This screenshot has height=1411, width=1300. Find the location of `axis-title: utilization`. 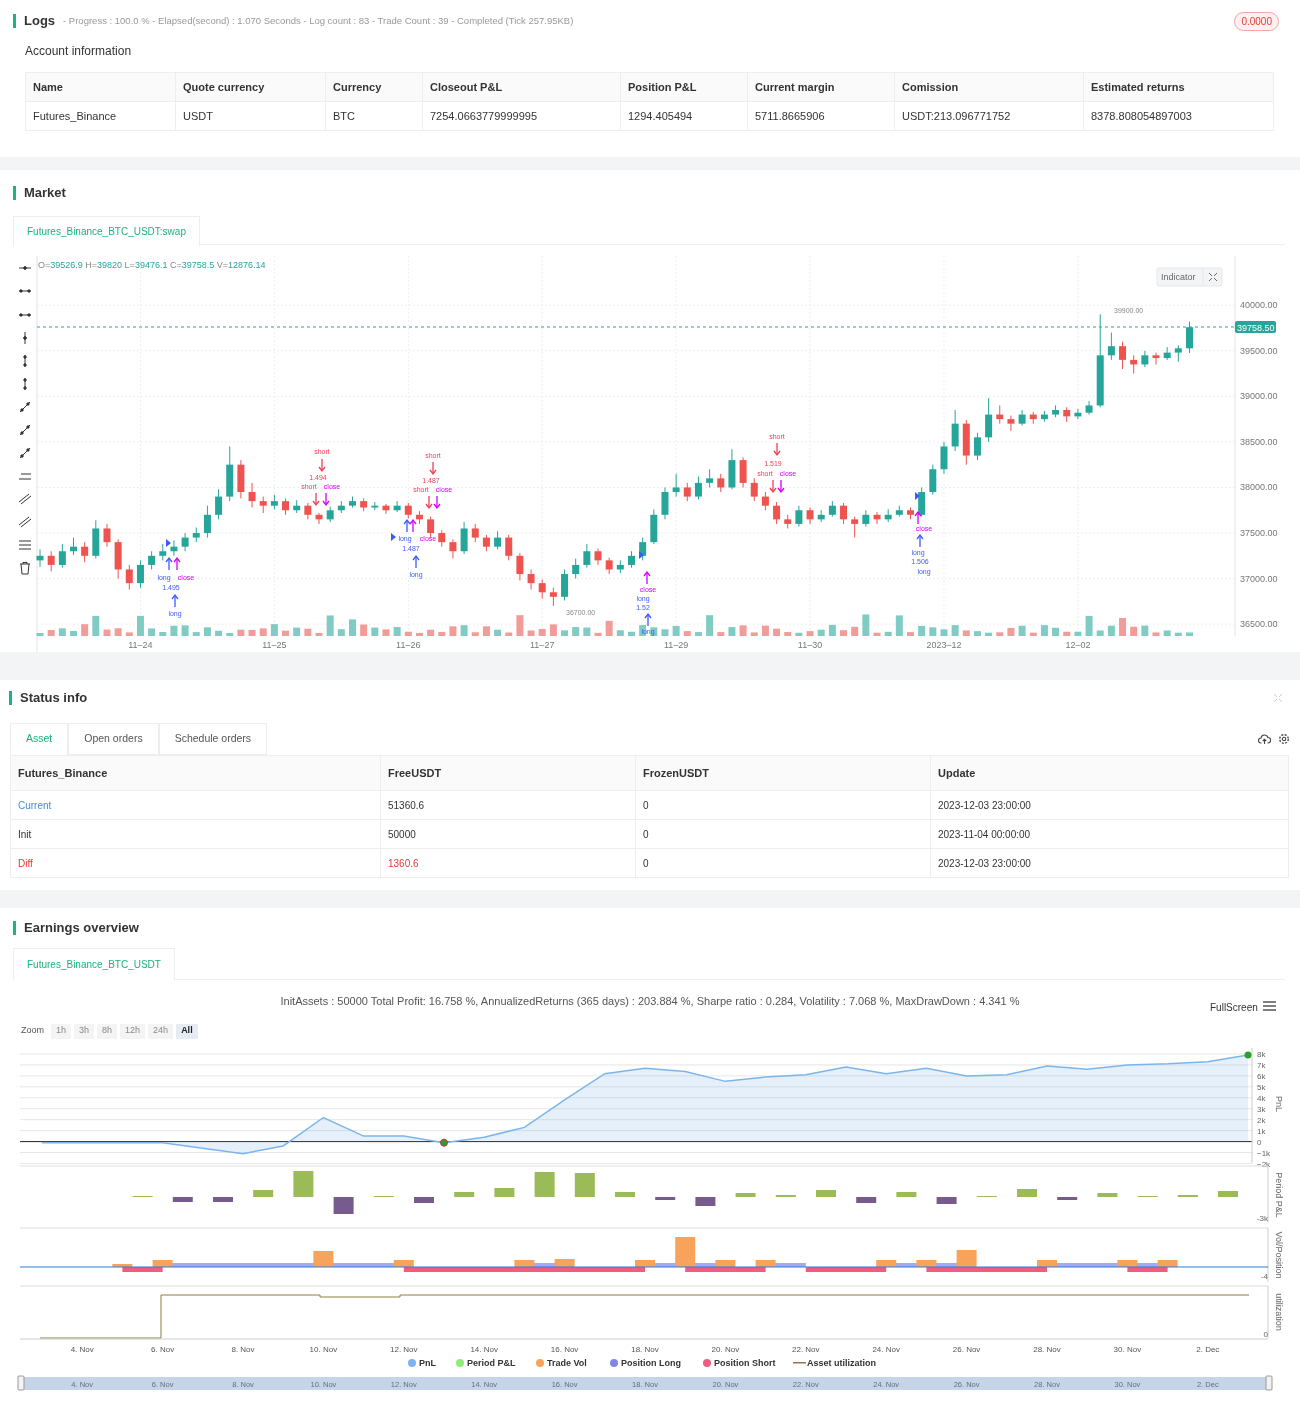

axis-title: utilization is located at coordinates (1279, 1312).